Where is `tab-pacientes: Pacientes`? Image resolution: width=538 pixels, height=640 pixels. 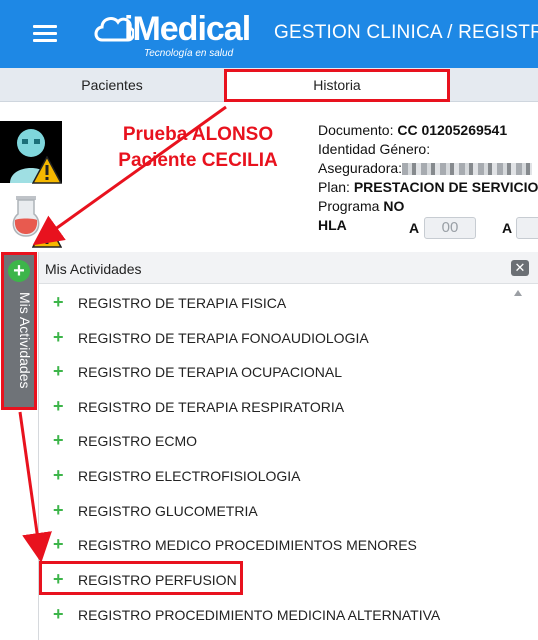
tab-pacientes: Pacientes is located at coordinates (112, 85).